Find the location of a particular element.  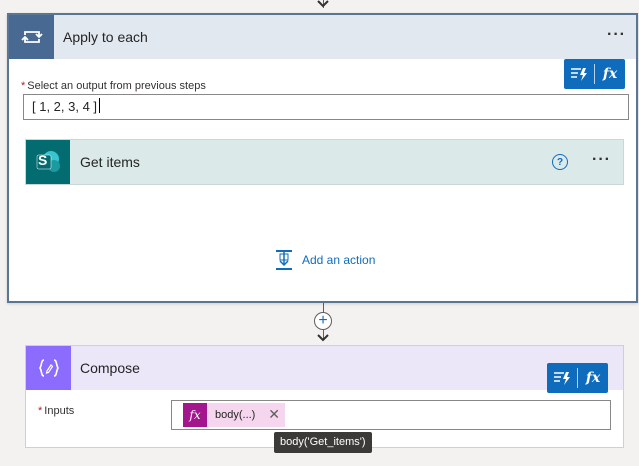

compose-dynamic-buttons: fx is located at coordinates (577, 378).